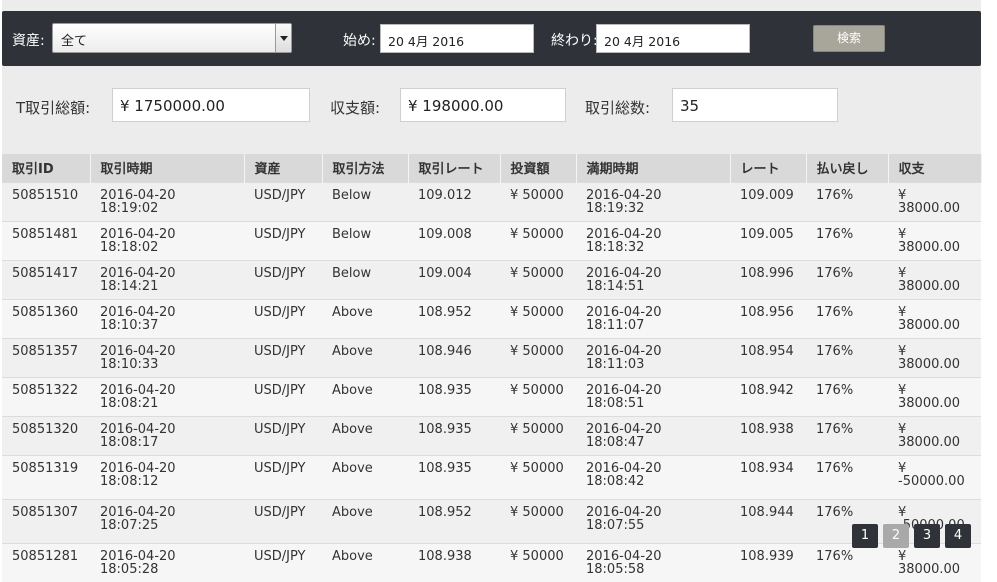 This screenshot has width=997, height=582. What do you see at coordinates (283, 38) in the screenshot?
I see `chevron-down-icon` at bounding box center [283, 38].